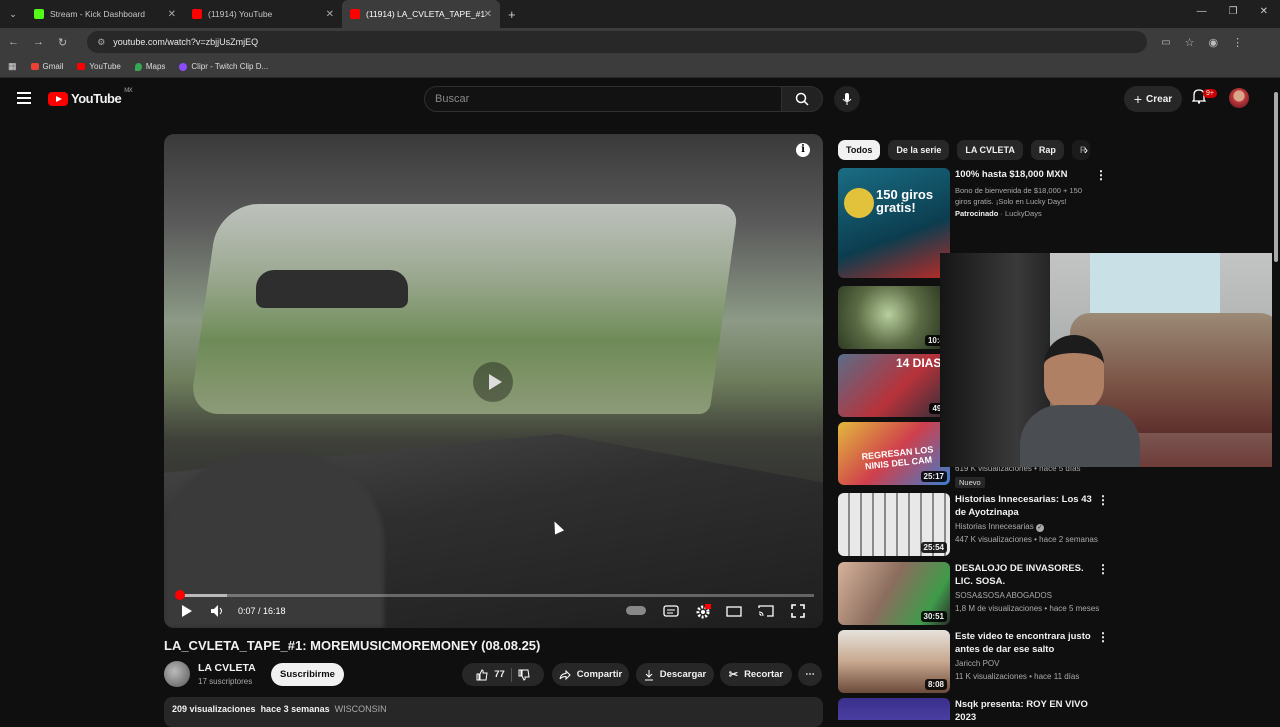  What do you see at coordinates (490, 674) in the screenshot?
I see `like-button: 77` at bounding box center [490, 674].